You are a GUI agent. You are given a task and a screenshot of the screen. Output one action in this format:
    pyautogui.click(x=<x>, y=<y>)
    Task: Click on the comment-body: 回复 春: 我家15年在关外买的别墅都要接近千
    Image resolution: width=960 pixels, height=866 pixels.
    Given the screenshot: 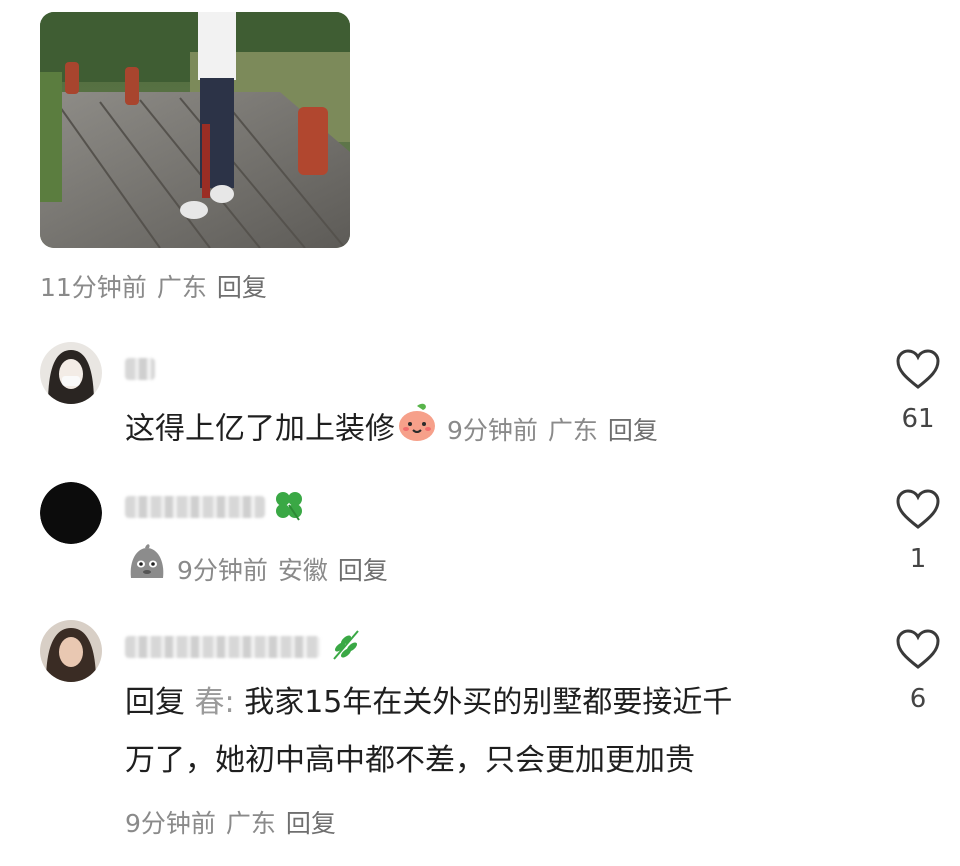 What is the action you would take?
    pyautogui.click(x=428, y=703)
    